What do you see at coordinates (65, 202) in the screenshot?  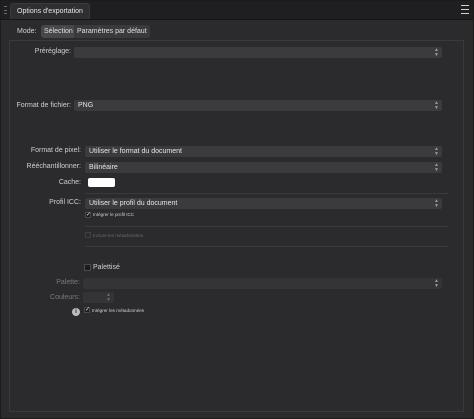 I see `icc-profile-label: Profil ICC:` at bounding box center [65, 202].